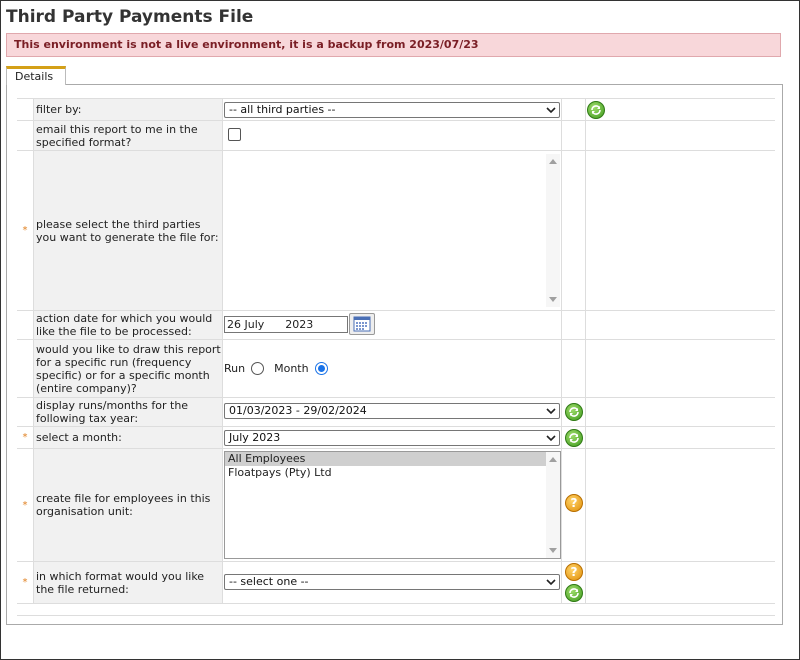  I want to click on row-month: * select a month: July 2023, so click(396, 438).